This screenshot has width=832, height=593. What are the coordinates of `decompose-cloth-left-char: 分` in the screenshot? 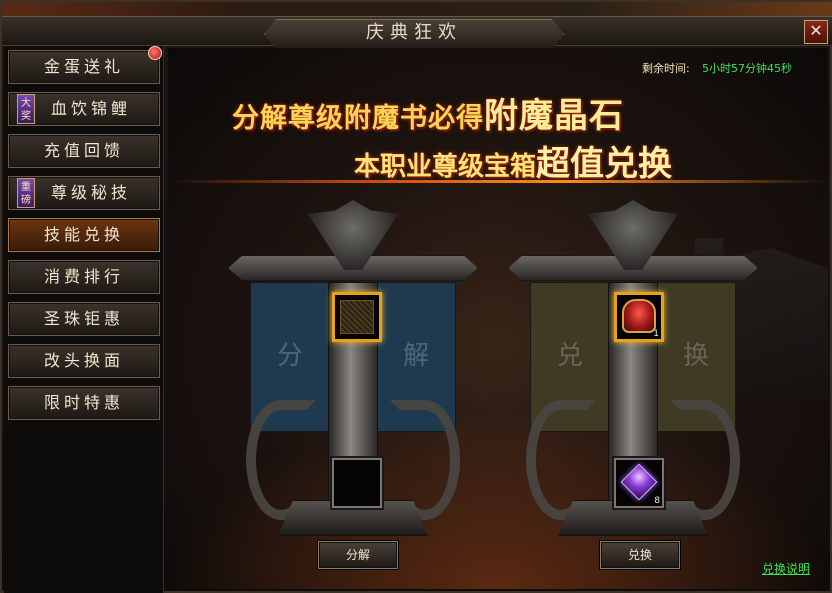 It's located at (289, 356).